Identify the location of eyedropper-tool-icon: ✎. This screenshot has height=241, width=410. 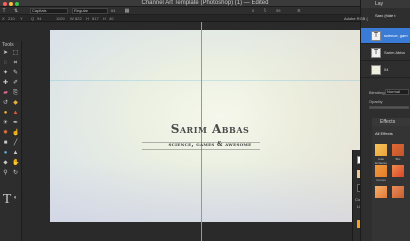
(15, 73).